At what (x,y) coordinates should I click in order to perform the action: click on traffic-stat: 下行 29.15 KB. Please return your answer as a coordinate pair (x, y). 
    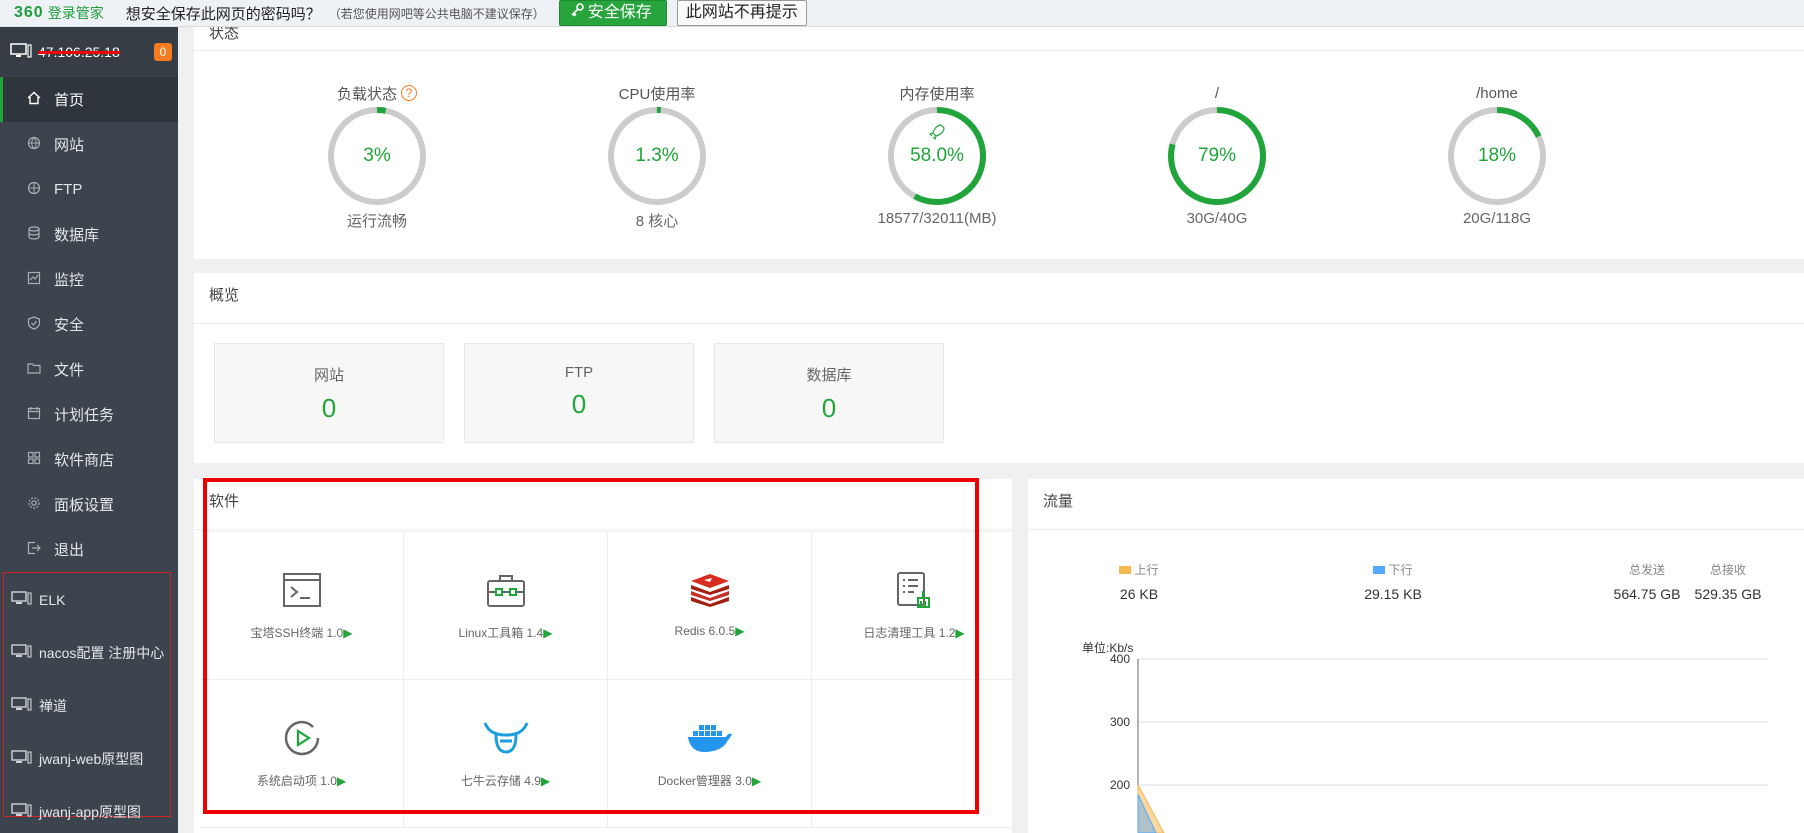
    Looking at the image, I should click on (1393, 581).